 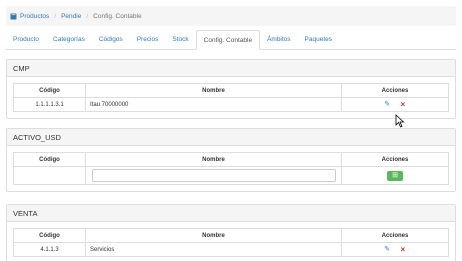 What do you see at coordinates (231, 213) in the screenshot?
I see `panel-title: VENTA` at bounding box center [231, 213].